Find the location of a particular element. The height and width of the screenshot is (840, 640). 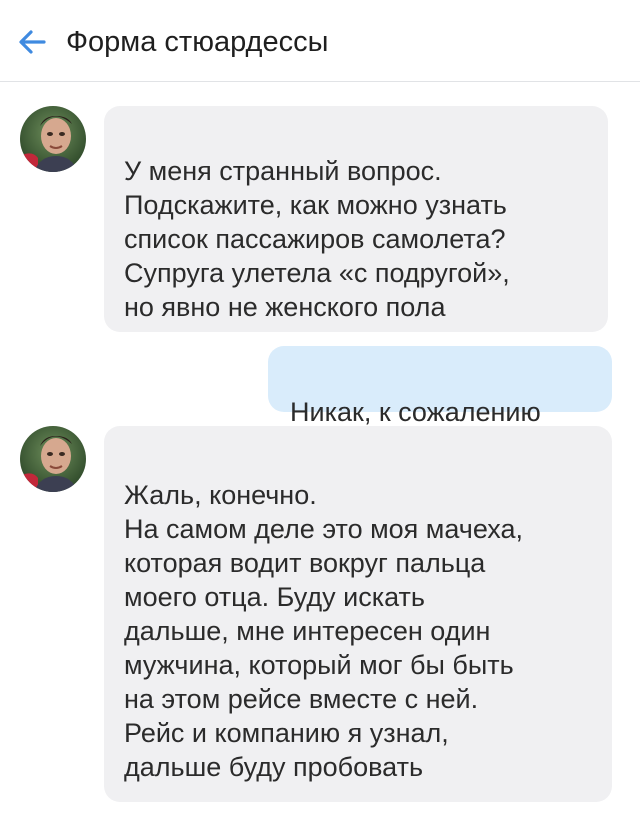

back-button is located at coordinates (32, 42).